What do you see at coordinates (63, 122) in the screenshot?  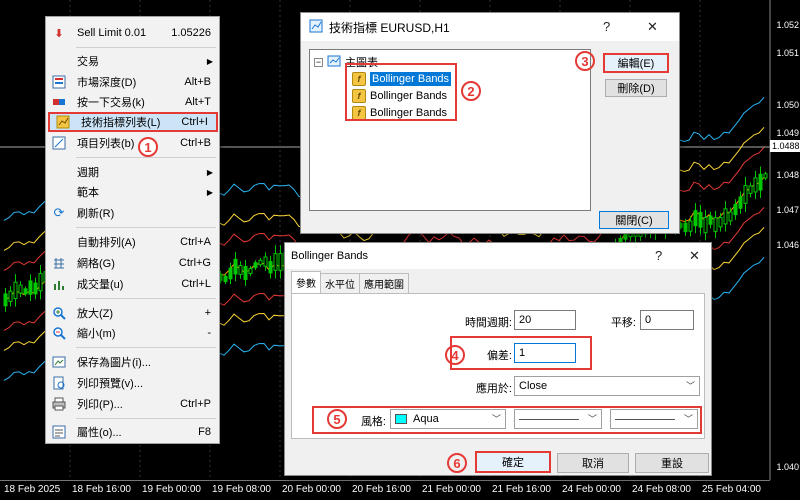 I see `indicator-list-icon` at bounding box center [63, 122].